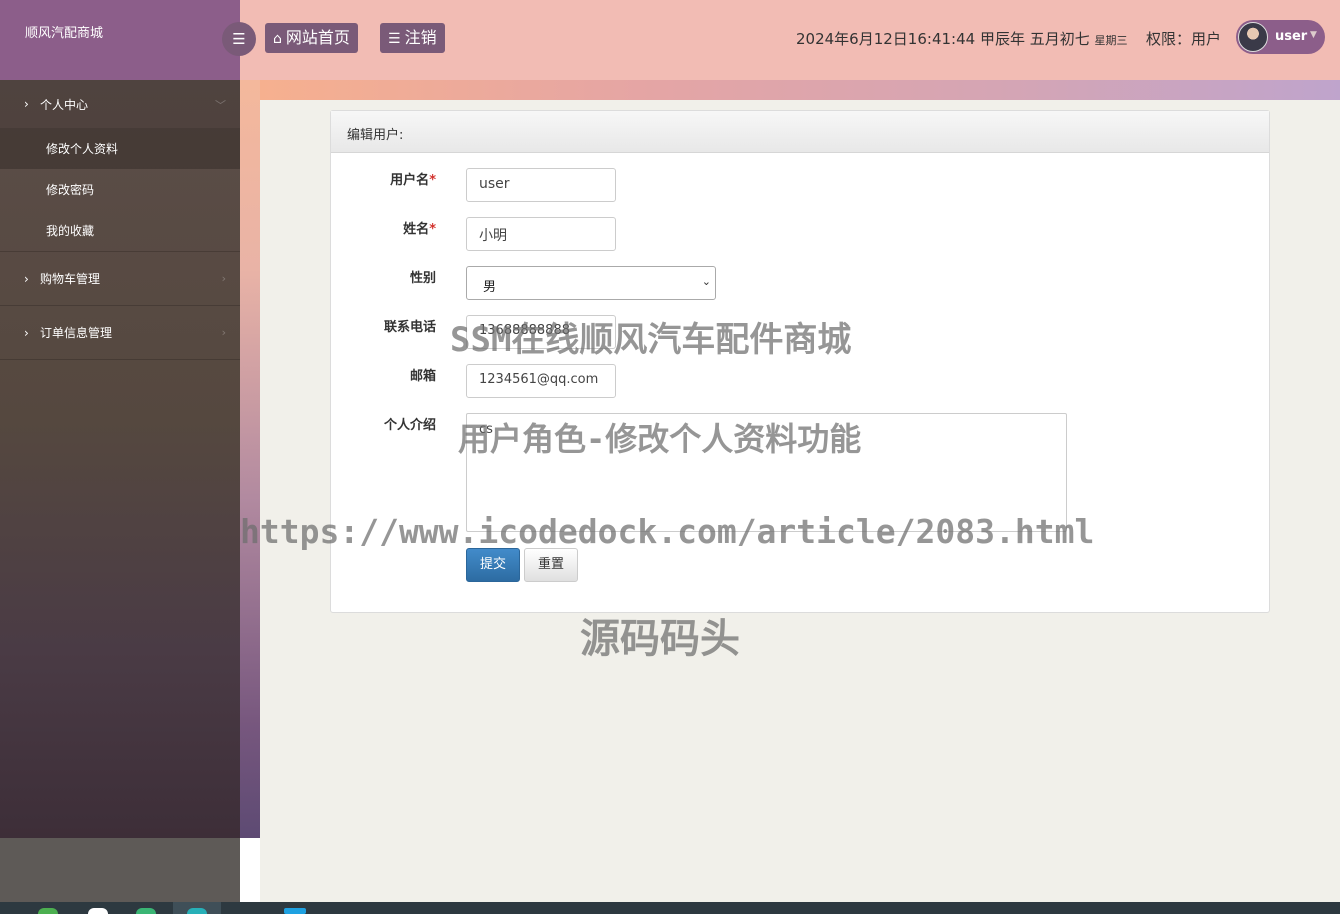  Describe the element at coordinates (383, 227) in the screenshot. I see `realname-label: 姓名*` at that location.